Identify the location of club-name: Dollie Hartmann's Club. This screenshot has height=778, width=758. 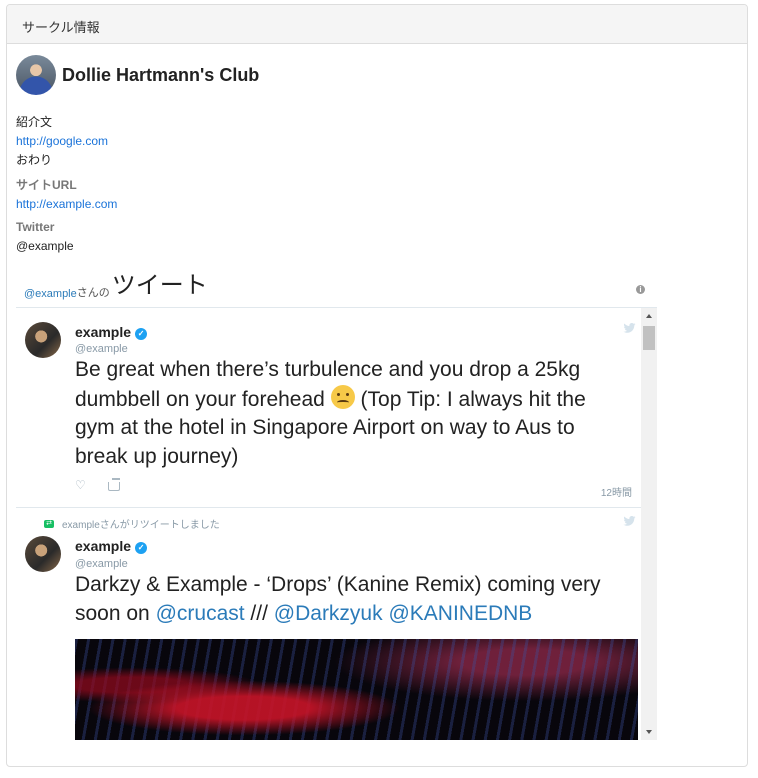
(161, 74).